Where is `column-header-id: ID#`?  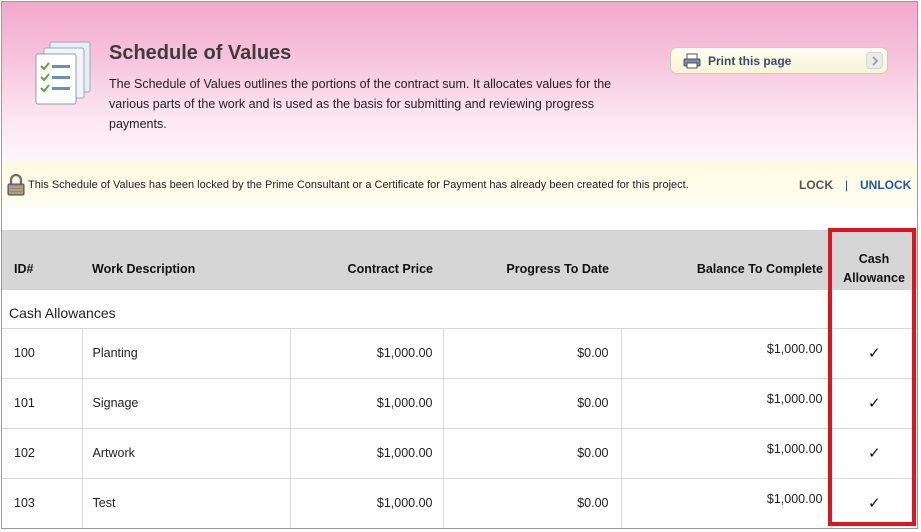
column-header-id: ID# is located at coordinates (42, 260).